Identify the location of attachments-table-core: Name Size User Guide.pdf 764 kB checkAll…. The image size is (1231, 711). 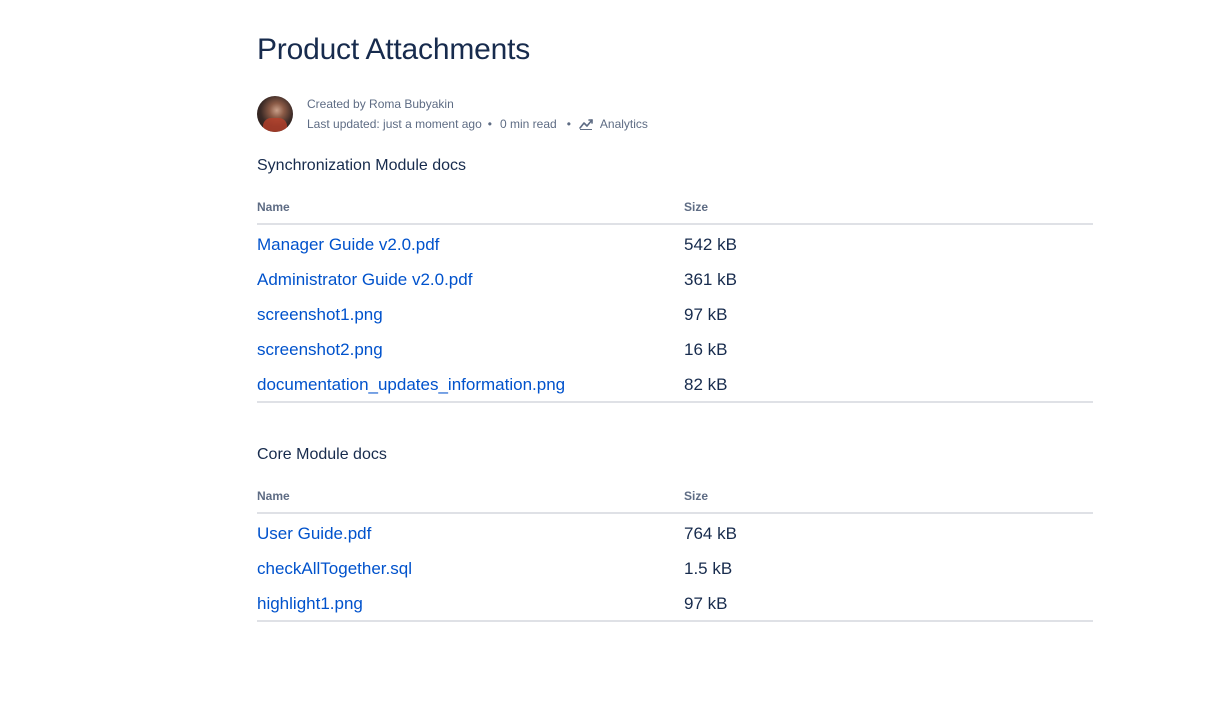
(675, 555).